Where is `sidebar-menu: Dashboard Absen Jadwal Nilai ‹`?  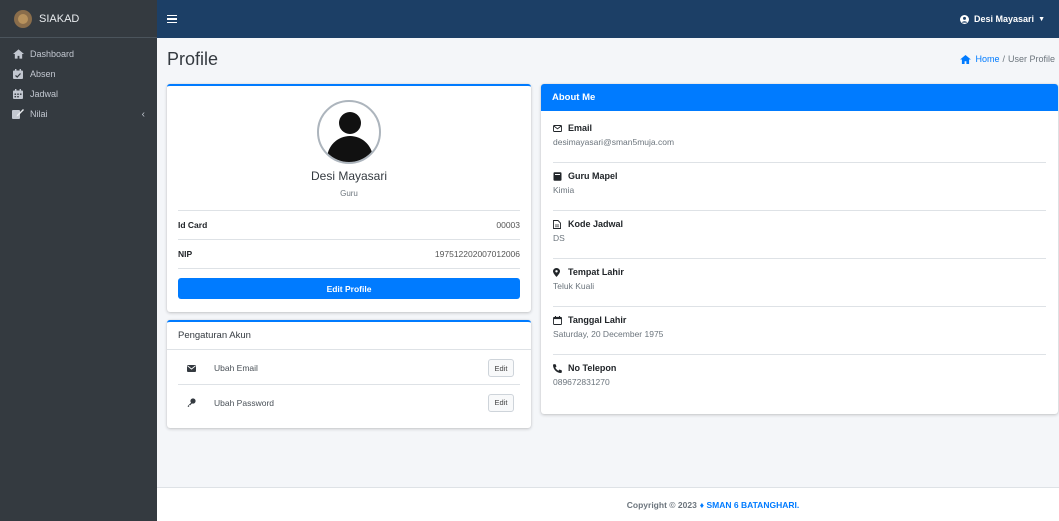
sidebar-menu: Dashboard Absen Jadwal Nilai ‹ is located at coordinates (78, 81).